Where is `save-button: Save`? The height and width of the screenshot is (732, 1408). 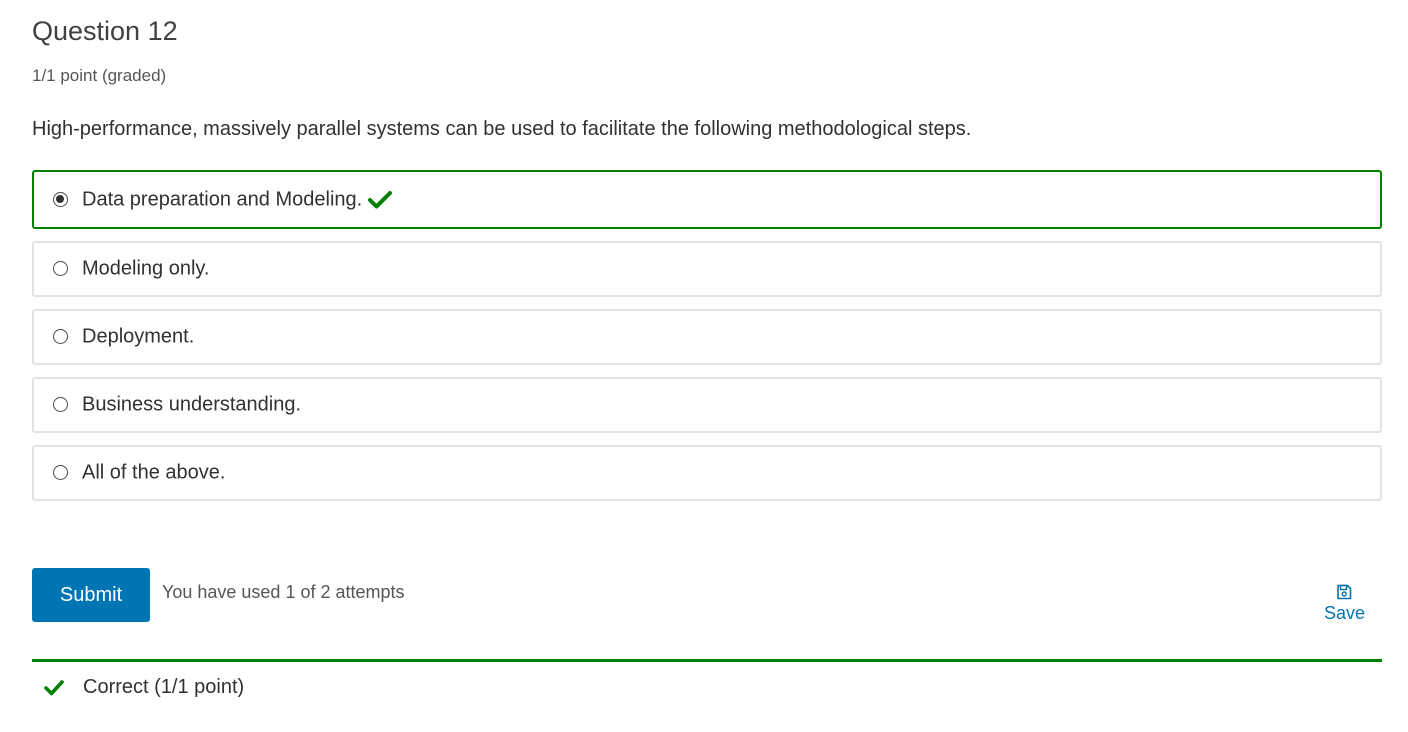
save-button: Save is located at coordinates (1345, 604).